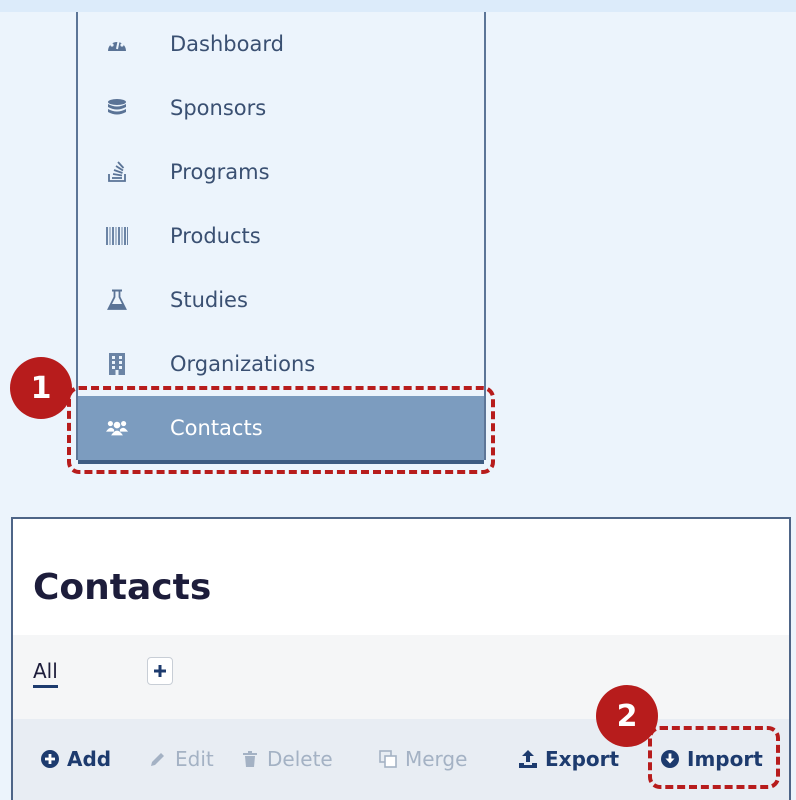 The height and width of the screenshot is (800, 796). Describe the element at coordinates (243, 364) in the screenshot. I see `sidebar-item-label: Organizations` at that location.